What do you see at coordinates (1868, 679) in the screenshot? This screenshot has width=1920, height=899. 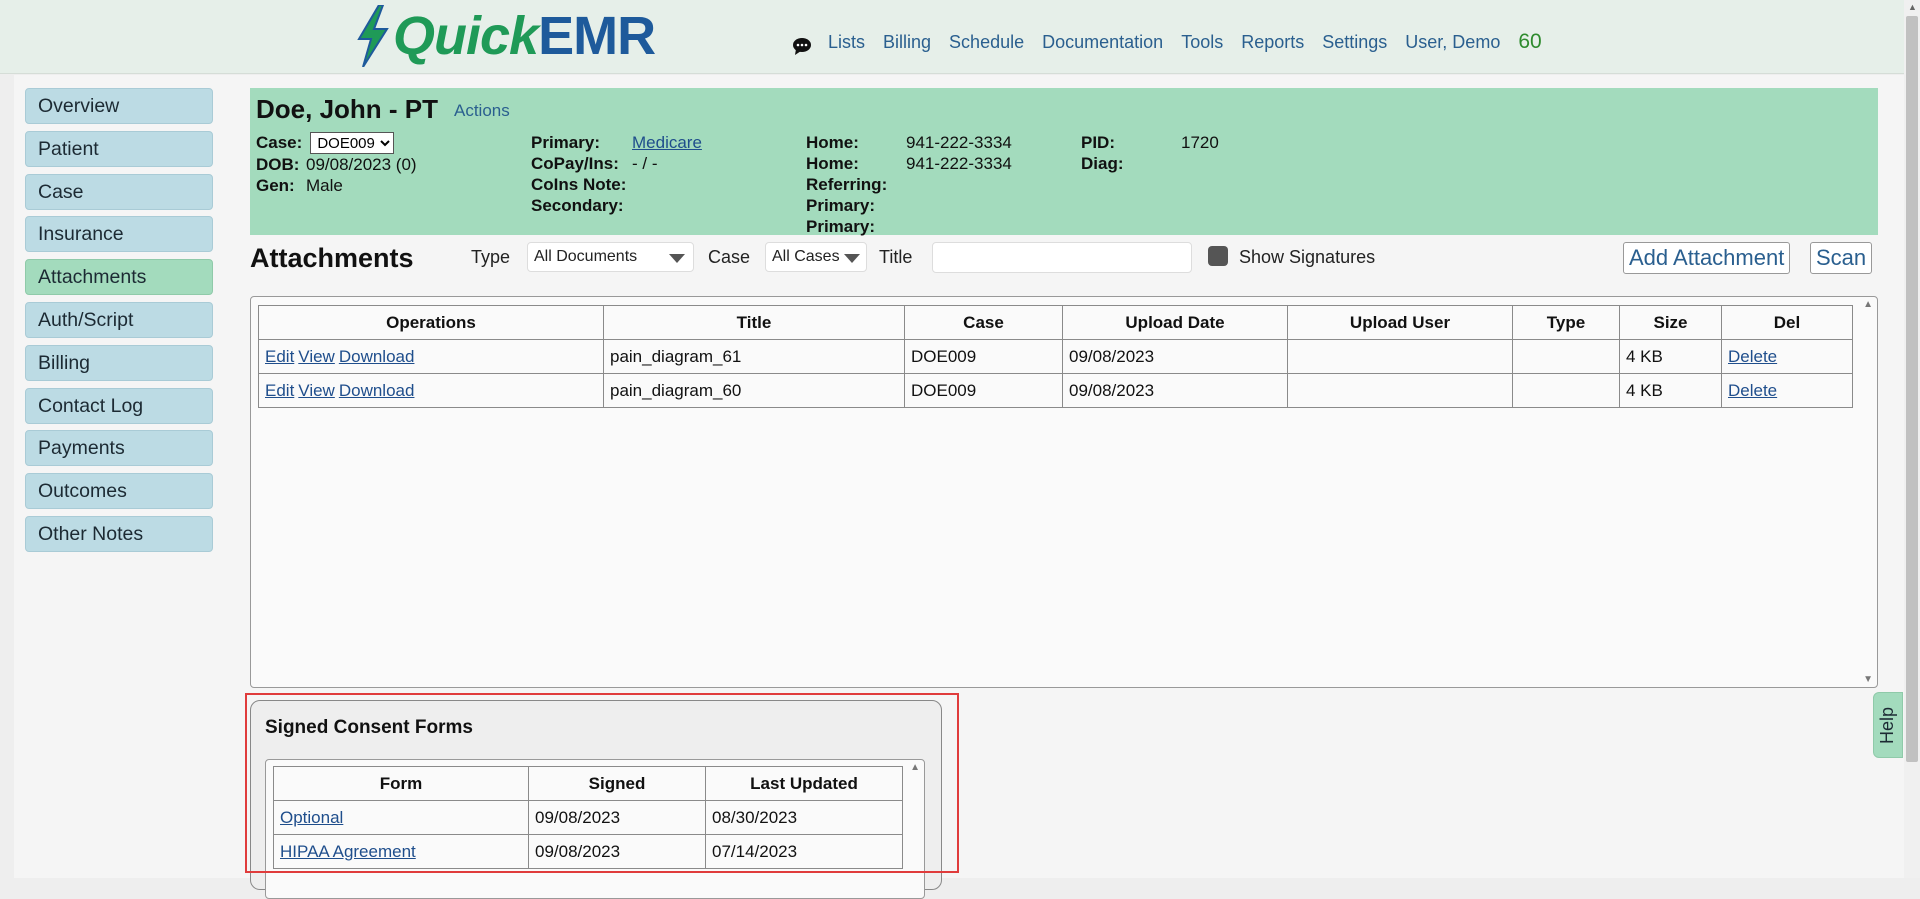 I see `scroll-down-icon: ▼` at bounding box center [1868, 679].